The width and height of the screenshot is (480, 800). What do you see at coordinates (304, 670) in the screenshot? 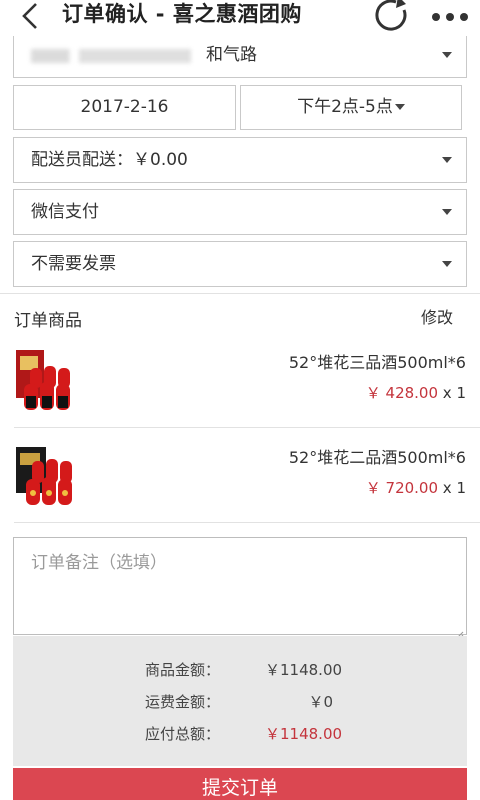
I see `goods-amount-value: ￥1148.00` at bounding box center [304, 670].